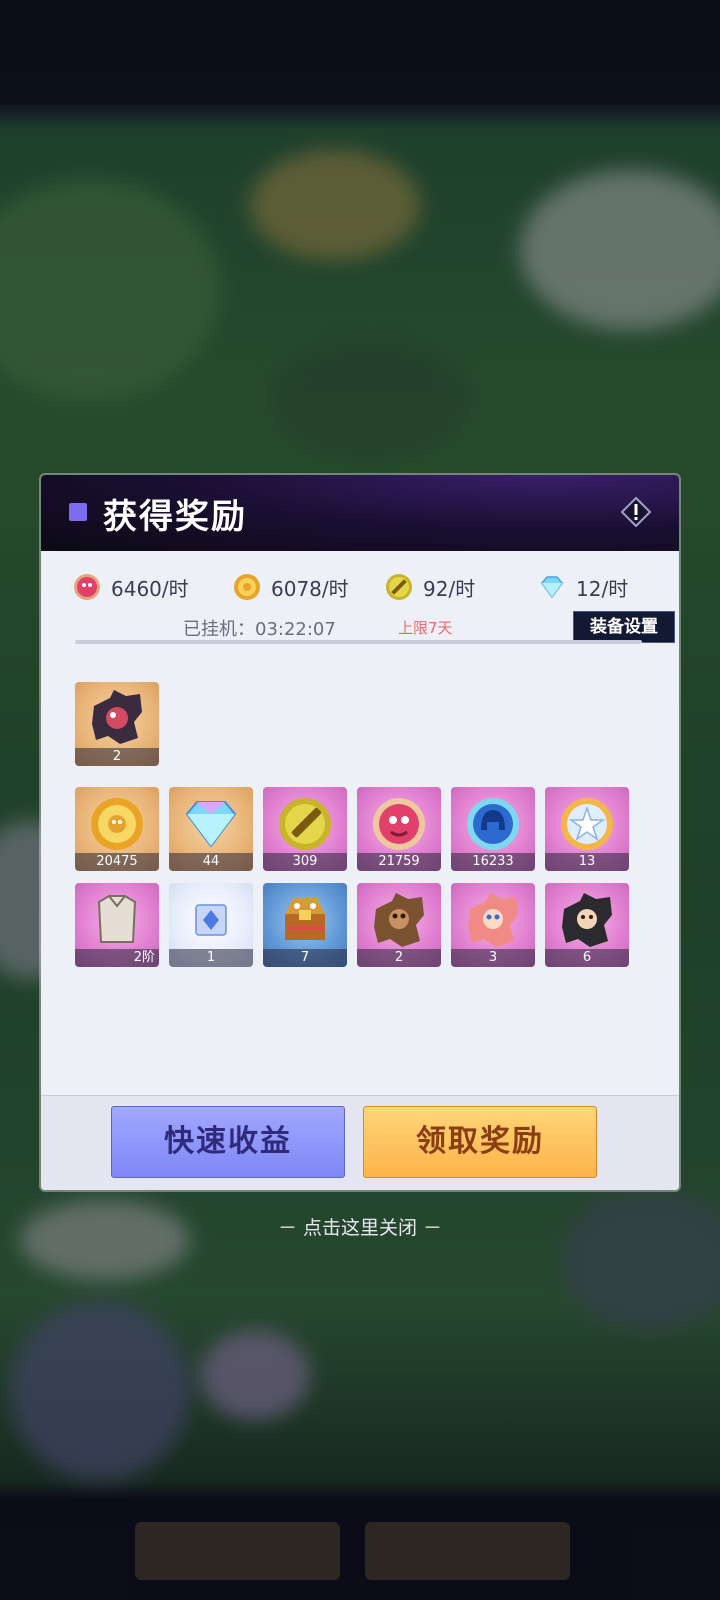 This screenshot has height=1600, width=720. I want to click on rate-sword: 92/时, so click(430, 587).